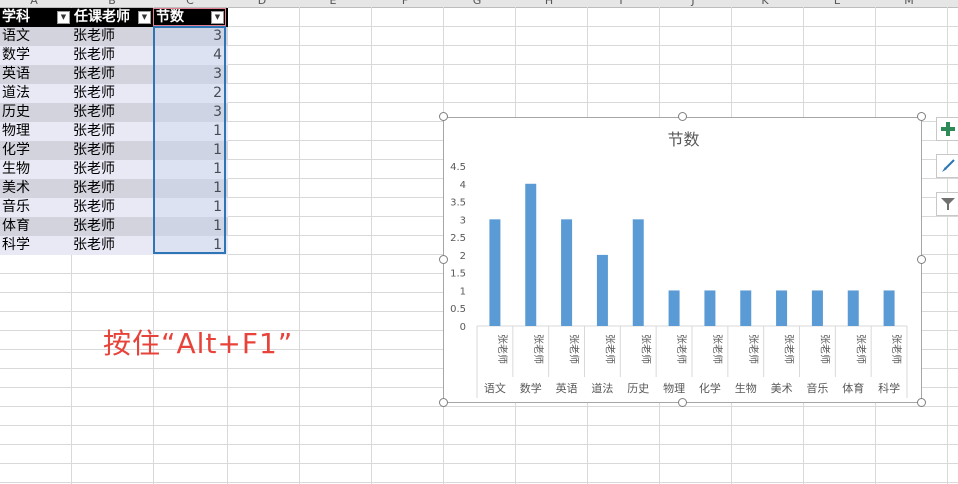  I want to click on x-tick-label-subject: 物理, so click(674, 388).